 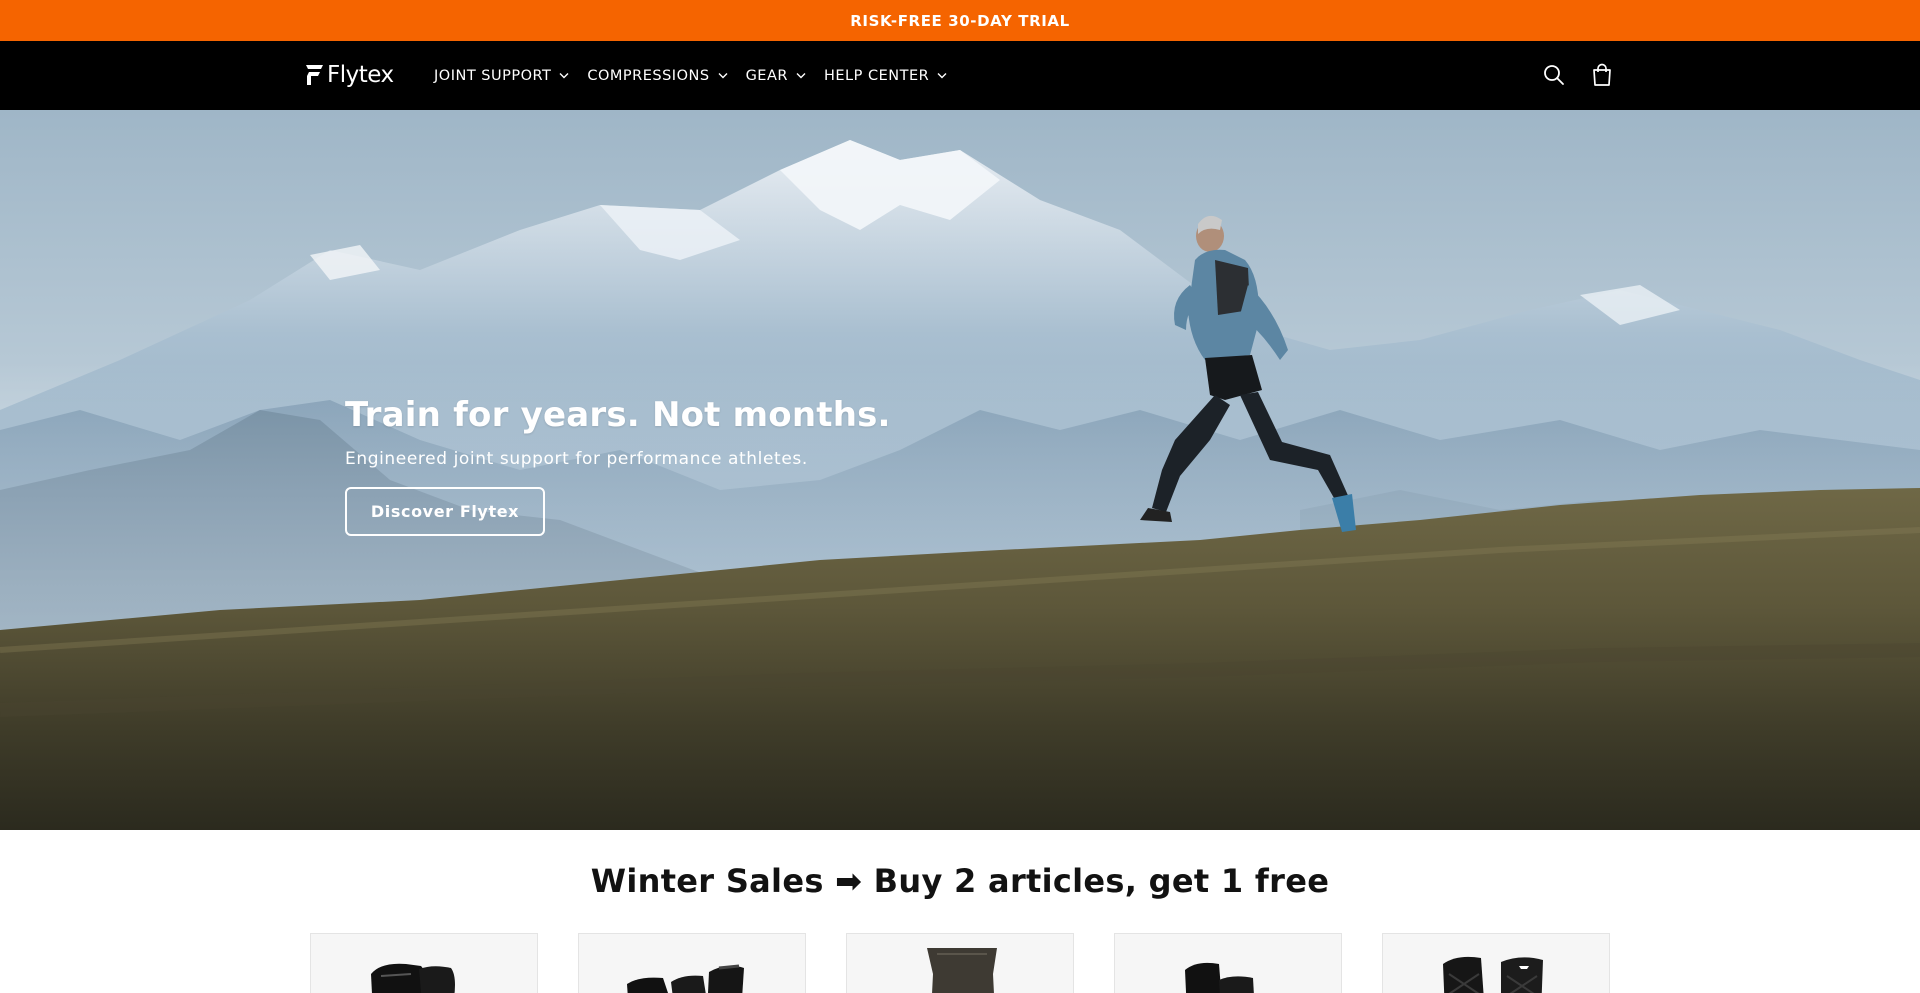 I want to click on header-icons, so click(x=1578, y=75).